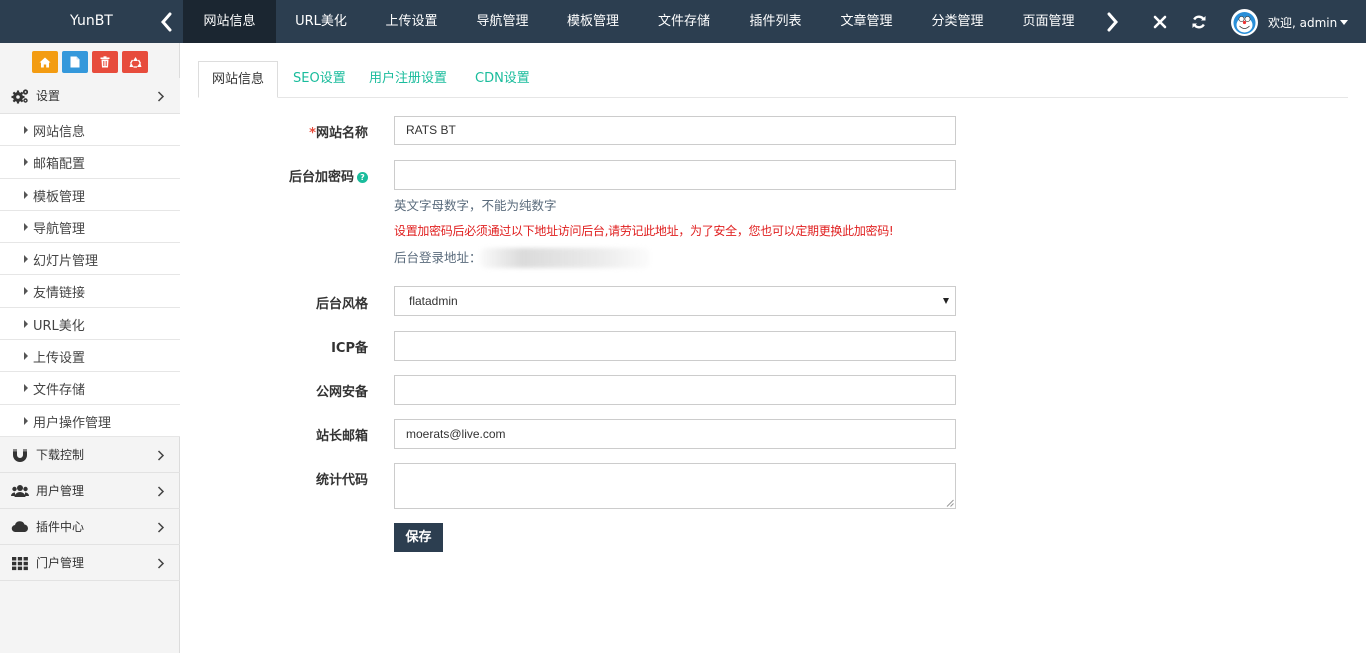  What do you see at coordinates (90, 356) in the screenshot?
I see `sidebar-item-upload-settings: 上传设置` at bounding box center [90, 356].